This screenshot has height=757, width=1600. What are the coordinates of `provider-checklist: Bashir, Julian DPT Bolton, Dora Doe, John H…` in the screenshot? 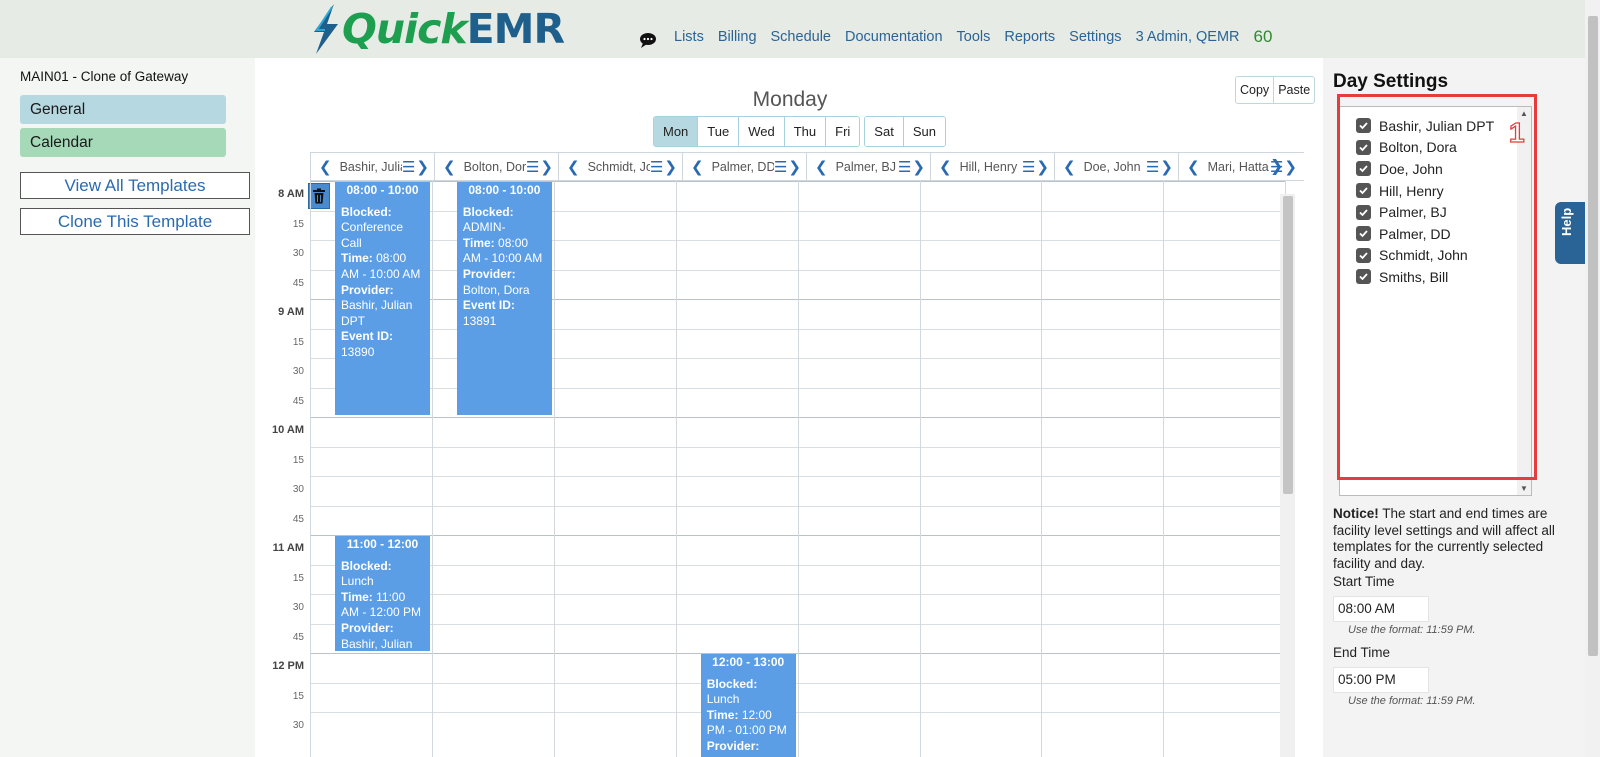 It's located at (1435, 301).